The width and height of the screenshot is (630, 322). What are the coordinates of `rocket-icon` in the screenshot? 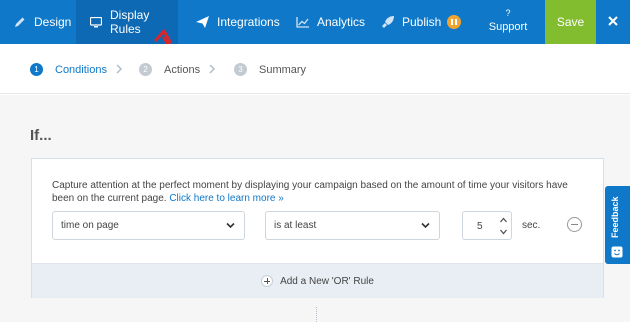 It's located at (392, 22).